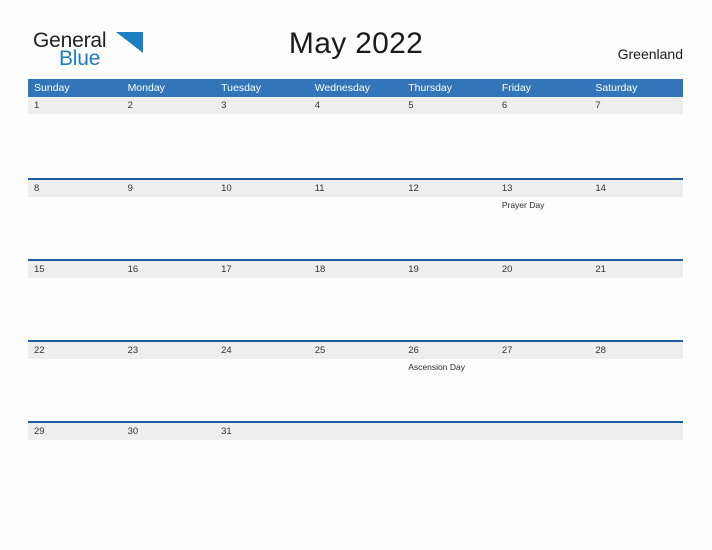 The height and width of the screenshot is (550, 712). What do you see at coordinates (543, 350) in the screenshot?
I see `day-cell-date: 27` at bounding box center [543, 350].